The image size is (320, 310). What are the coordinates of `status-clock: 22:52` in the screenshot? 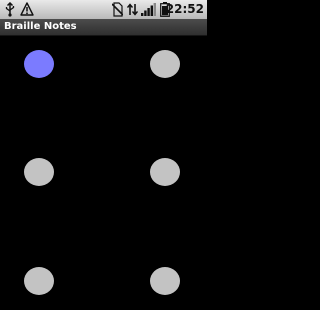 It's located at (184, 9).